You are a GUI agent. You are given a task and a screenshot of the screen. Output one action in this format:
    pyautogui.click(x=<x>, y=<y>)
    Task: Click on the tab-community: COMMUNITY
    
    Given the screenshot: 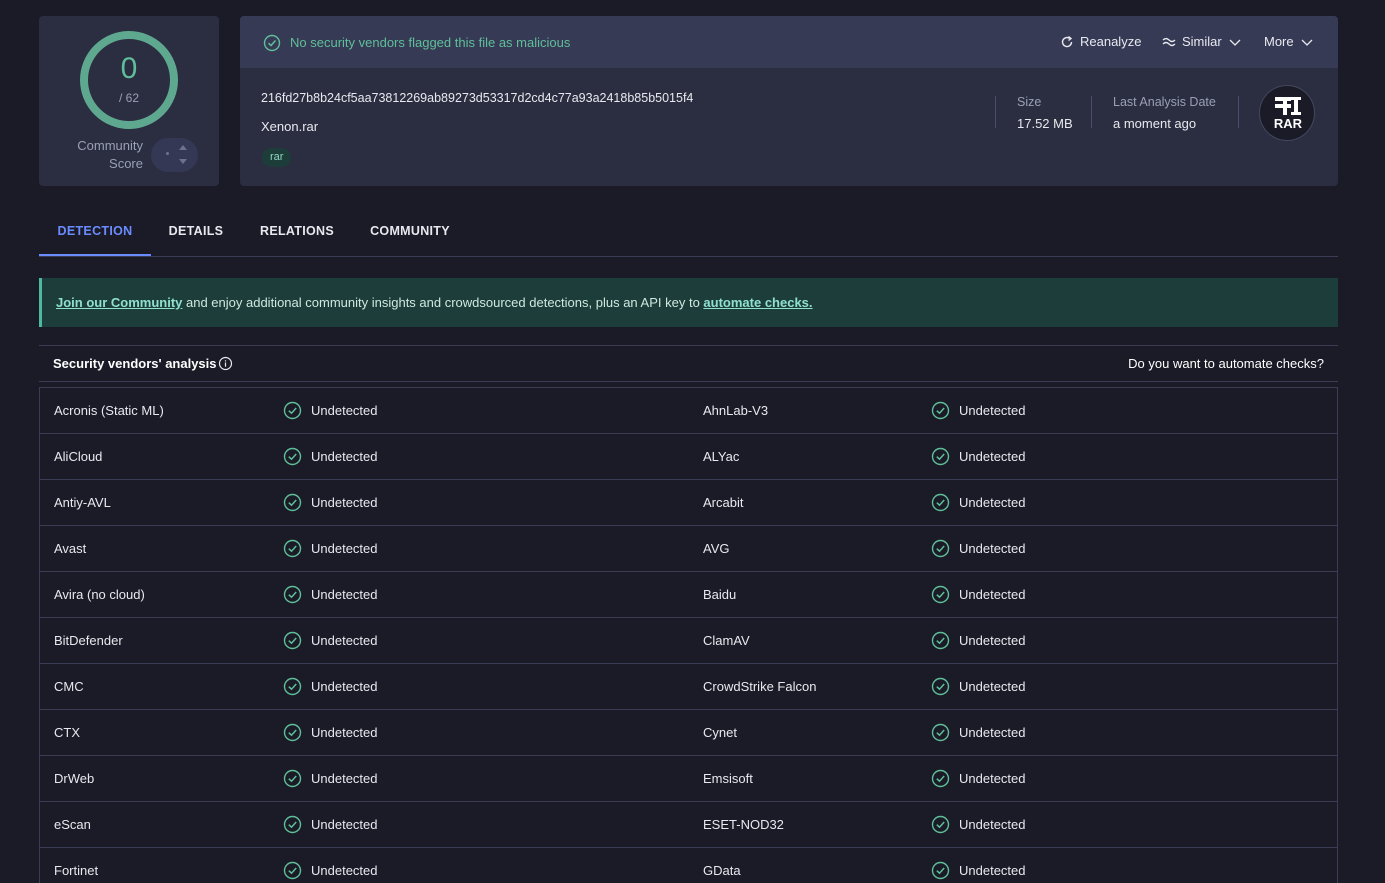 What is the action you would take?
    pyautogui.click(x=410, y=234)
    